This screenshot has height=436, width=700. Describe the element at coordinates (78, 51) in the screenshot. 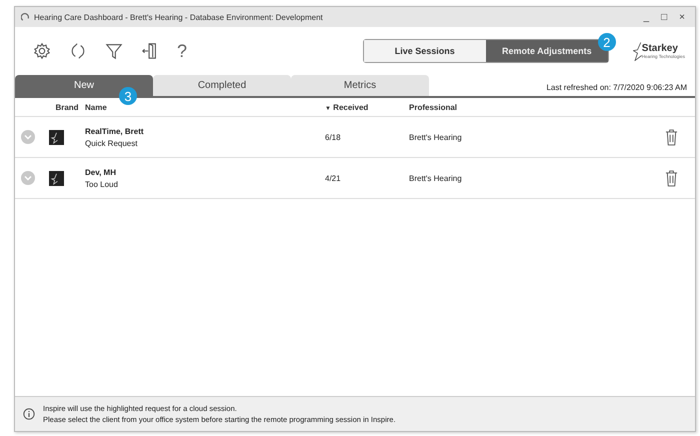

I see `refresh-icon` at that location.